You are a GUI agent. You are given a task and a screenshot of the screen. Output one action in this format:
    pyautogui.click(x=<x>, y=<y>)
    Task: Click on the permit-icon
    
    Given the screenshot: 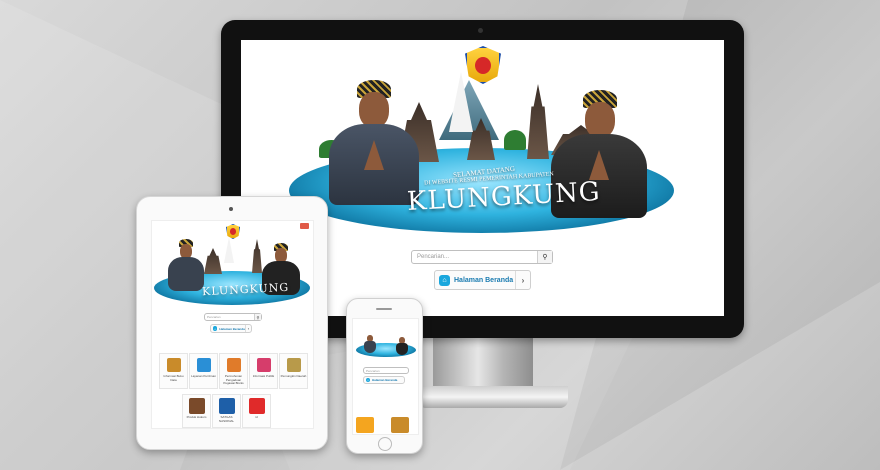 What is the action you would take?
    pyautogui.click(x=203, y=365)
    